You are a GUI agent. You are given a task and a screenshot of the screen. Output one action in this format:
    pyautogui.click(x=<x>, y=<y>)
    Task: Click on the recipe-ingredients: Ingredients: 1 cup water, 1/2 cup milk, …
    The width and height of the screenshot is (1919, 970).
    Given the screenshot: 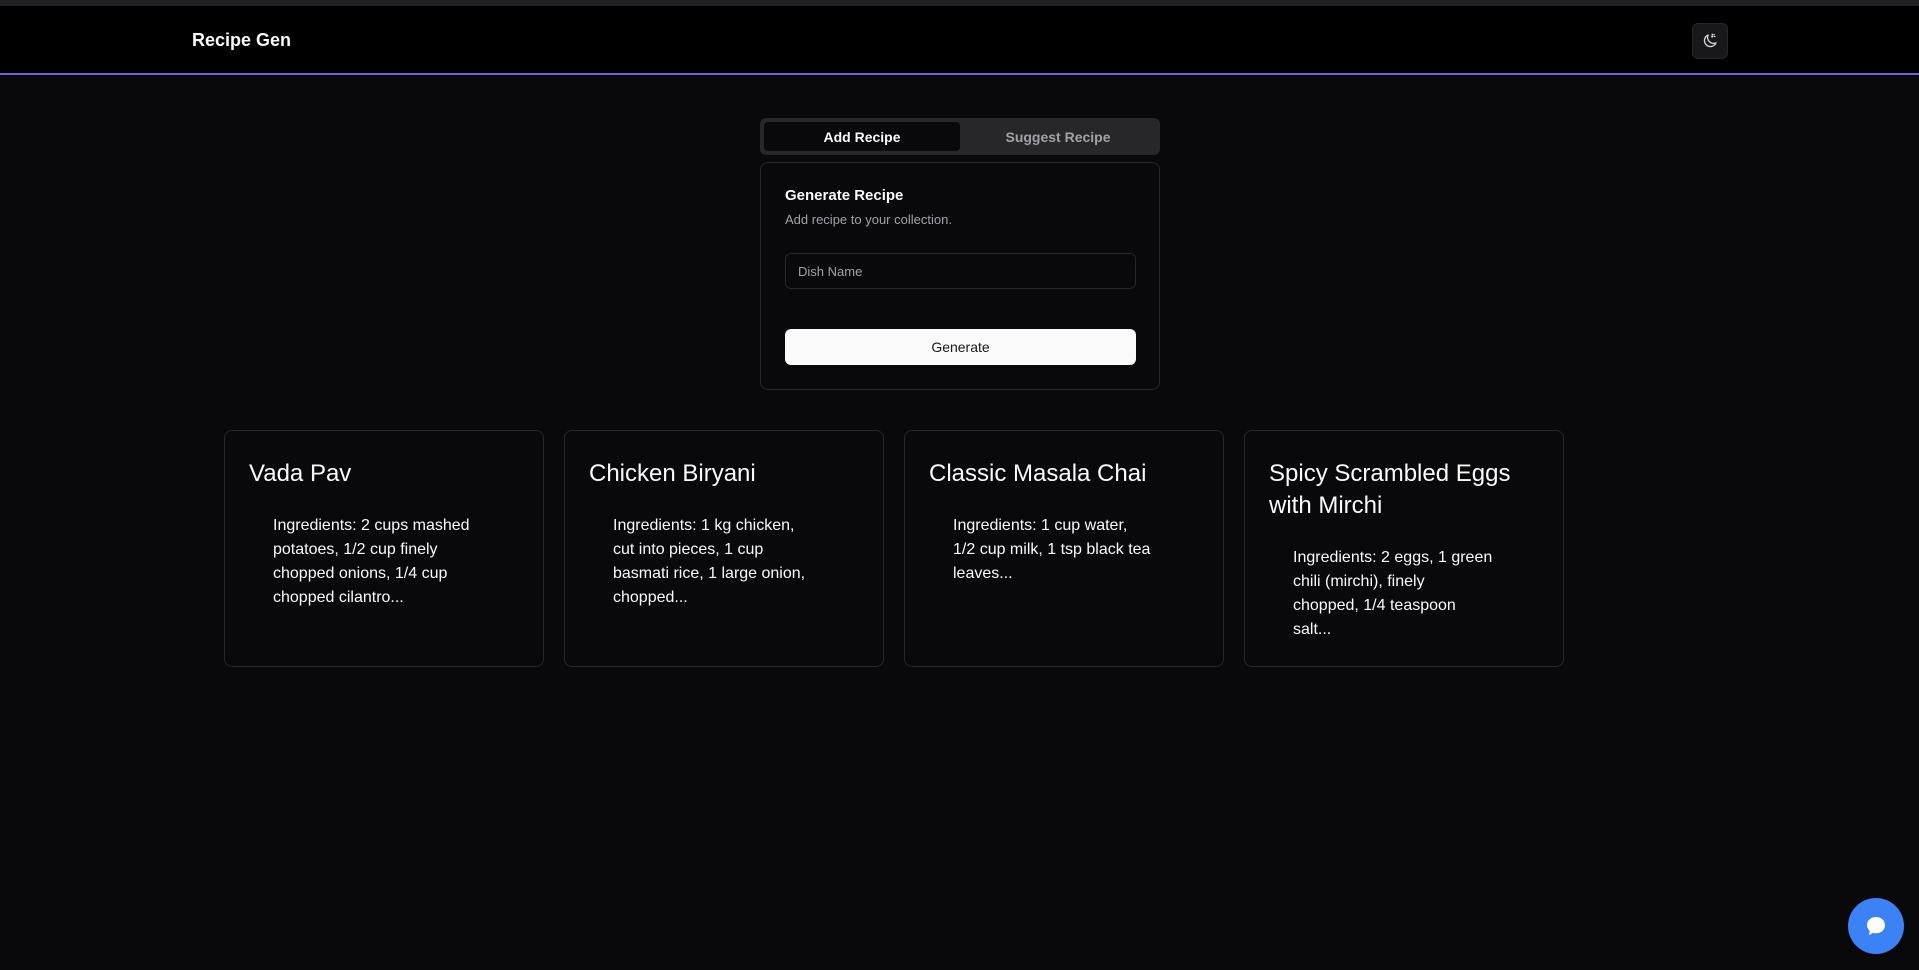 What is the action you would take?
    pyautogui.click(x=1052, y=549)
    